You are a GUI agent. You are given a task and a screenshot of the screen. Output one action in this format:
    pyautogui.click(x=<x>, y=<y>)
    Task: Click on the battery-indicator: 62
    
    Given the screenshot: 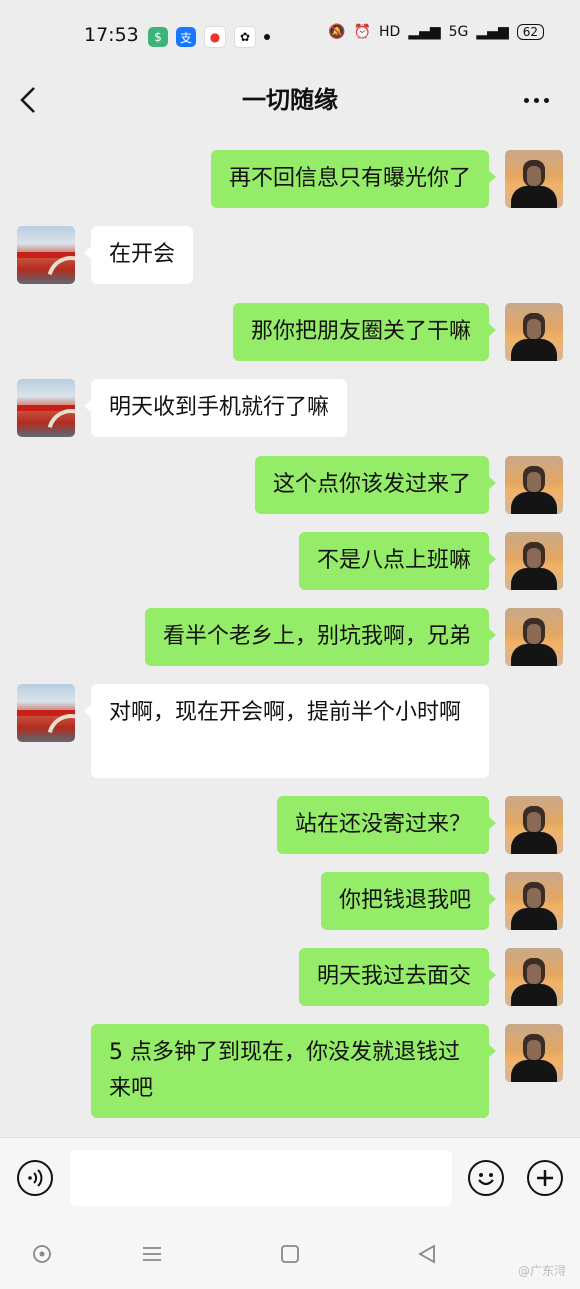 What is the action you would take?
    pyautogui.click(x=530, y=32)
    